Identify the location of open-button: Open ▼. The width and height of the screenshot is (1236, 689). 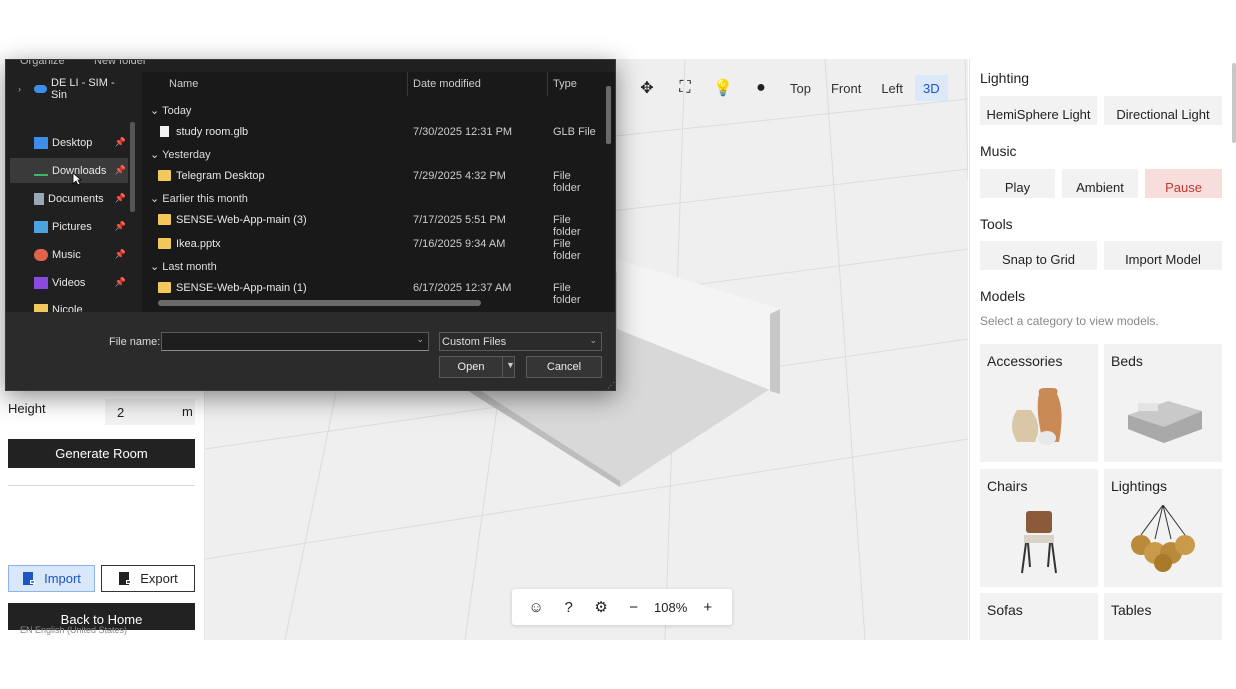
(477, 367).